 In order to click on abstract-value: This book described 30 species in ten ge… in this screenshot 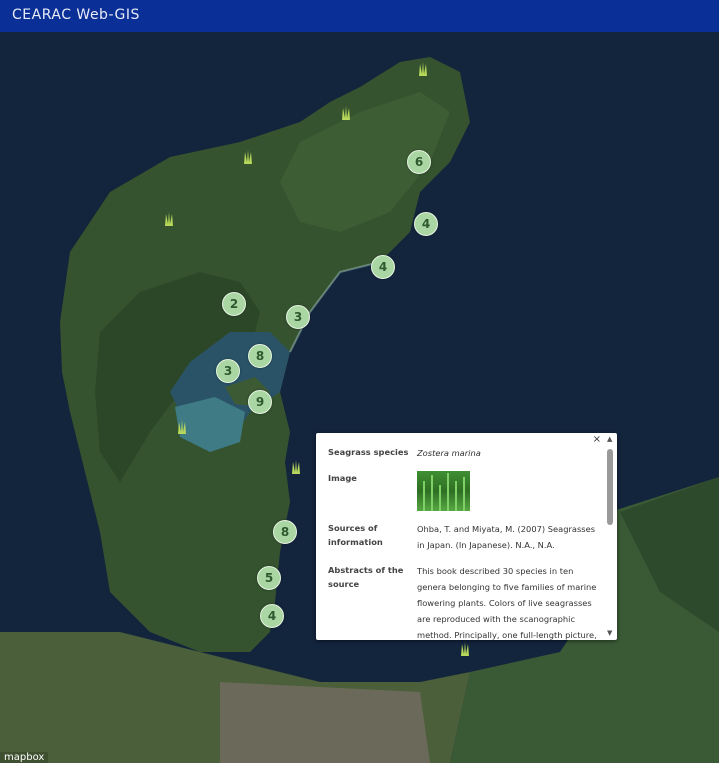, I will do `click(507, 603)`.